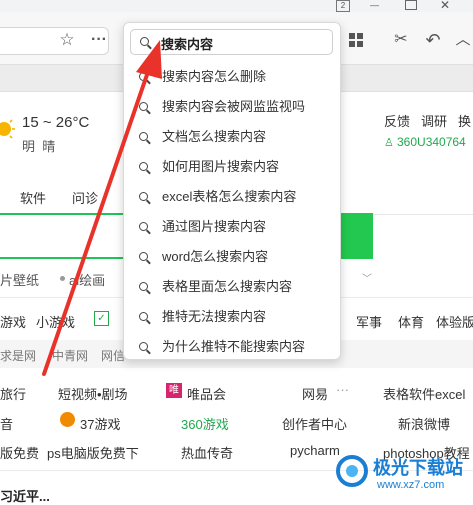 This screenshot has width=473, height=505. Describe the element at coordinates (434, 120) in the screenshot. I see `survey-link: 调研` at that location.